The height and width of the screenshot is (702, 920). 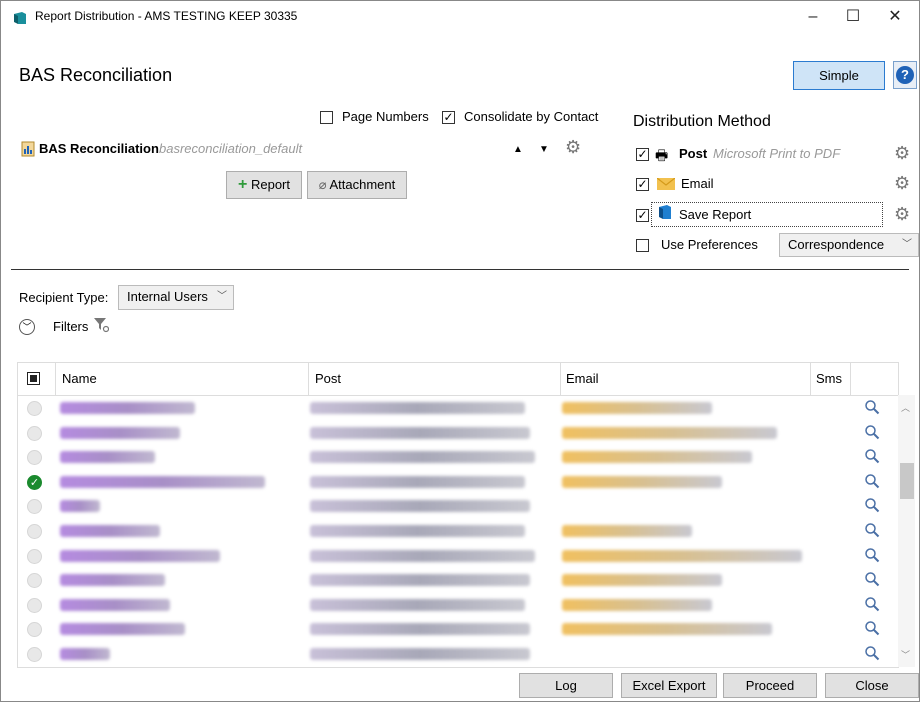 I want to click on select-all-checkbox, so click(x=33, y=378).